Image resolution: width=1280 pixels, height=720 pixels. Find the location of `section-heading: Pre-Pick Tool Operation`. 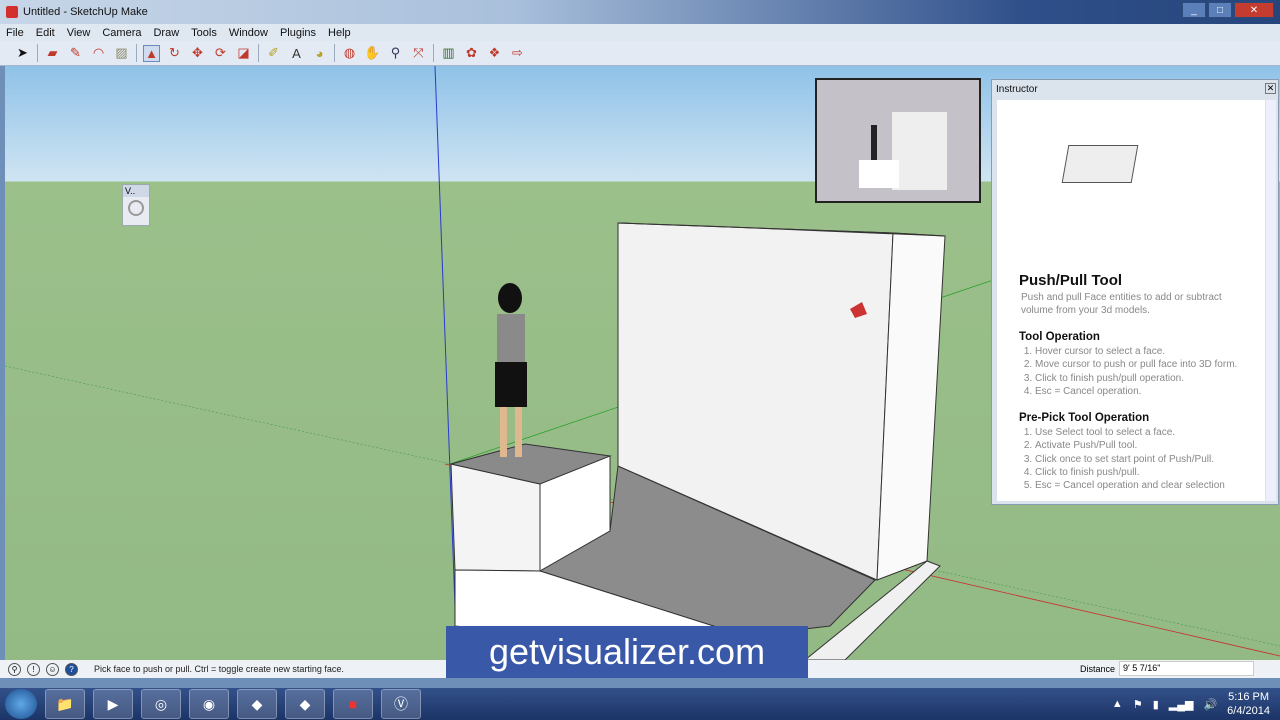

section-heading: Pre-Pick Tool Operation is located at coordinates (1084, 418).